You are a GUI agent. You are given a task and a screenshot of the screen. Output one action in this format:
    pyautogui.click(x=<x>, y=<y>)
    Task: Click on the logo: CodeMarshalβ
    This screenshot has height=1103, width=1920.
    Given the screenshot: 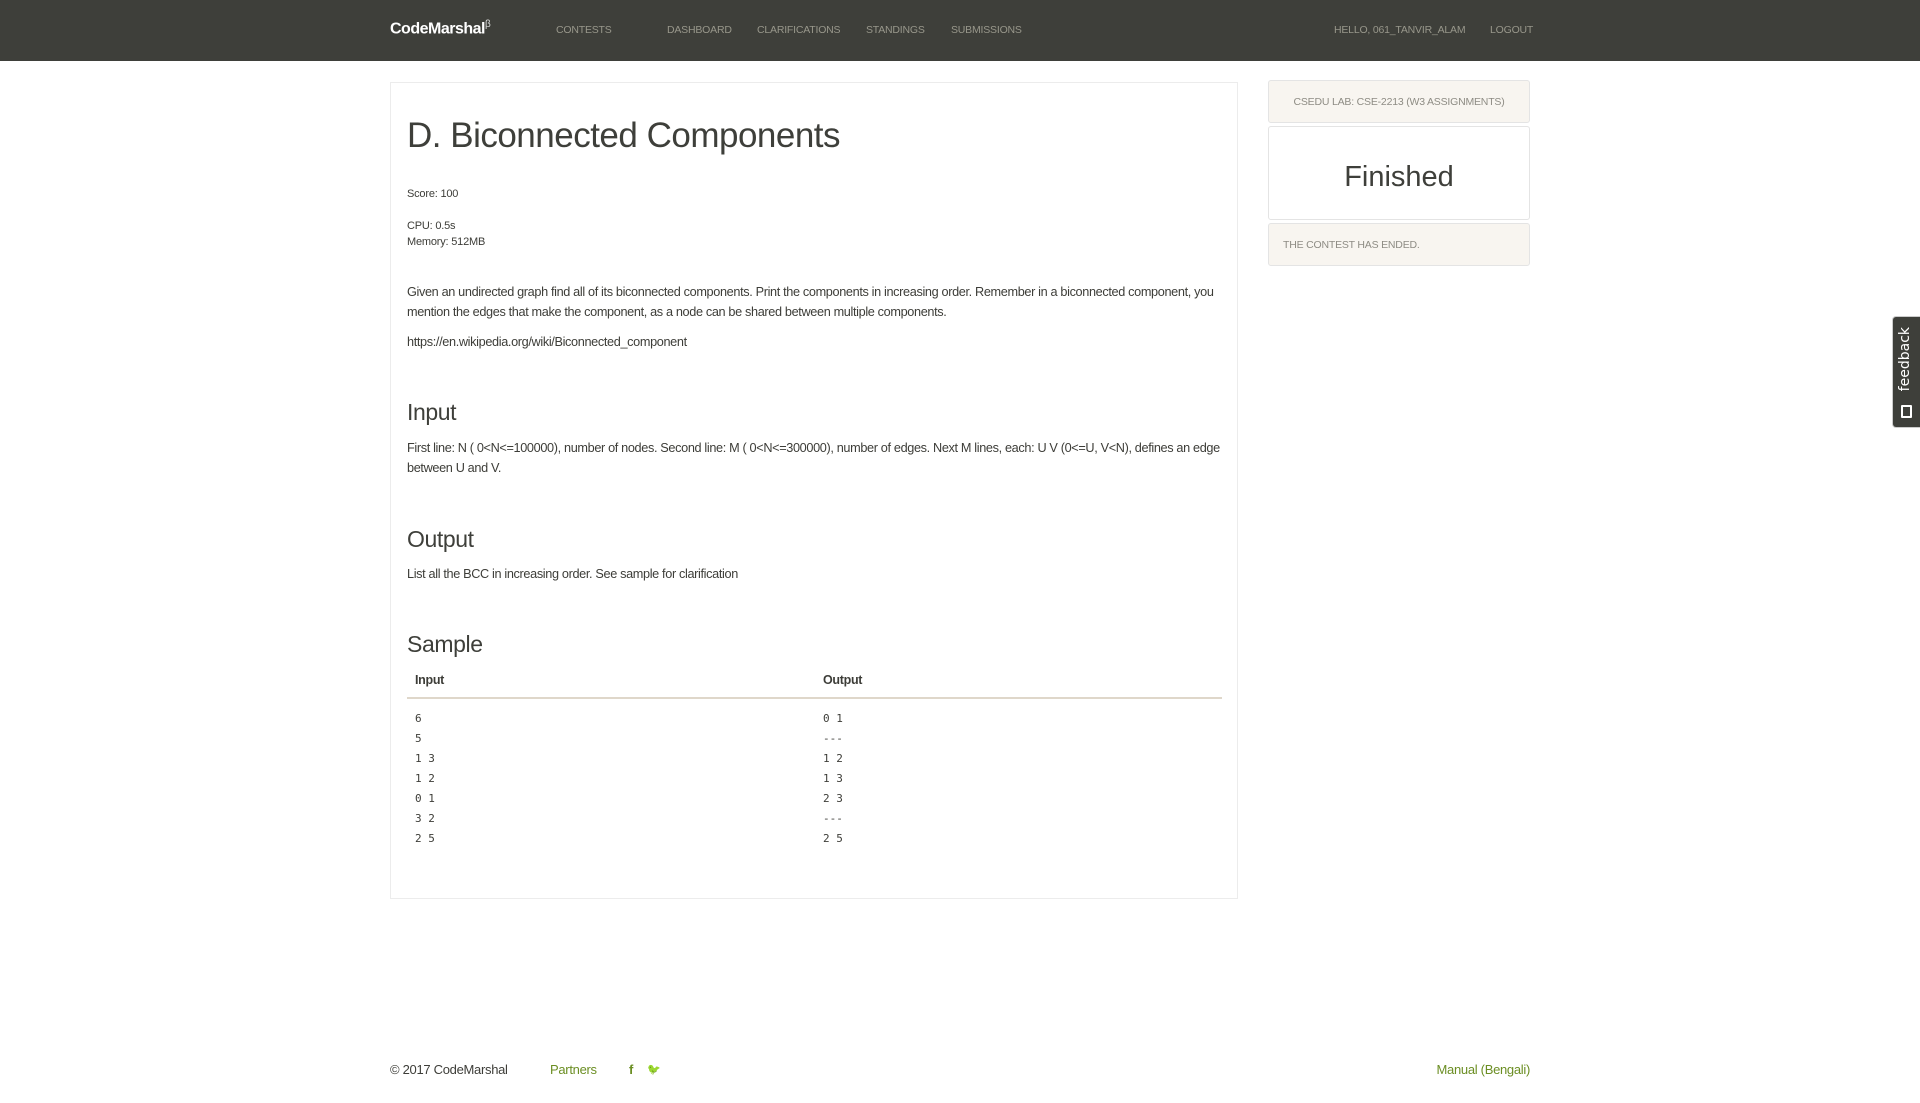 What is the action you would take?
    pyautogui.click(x=440, y=28)
    